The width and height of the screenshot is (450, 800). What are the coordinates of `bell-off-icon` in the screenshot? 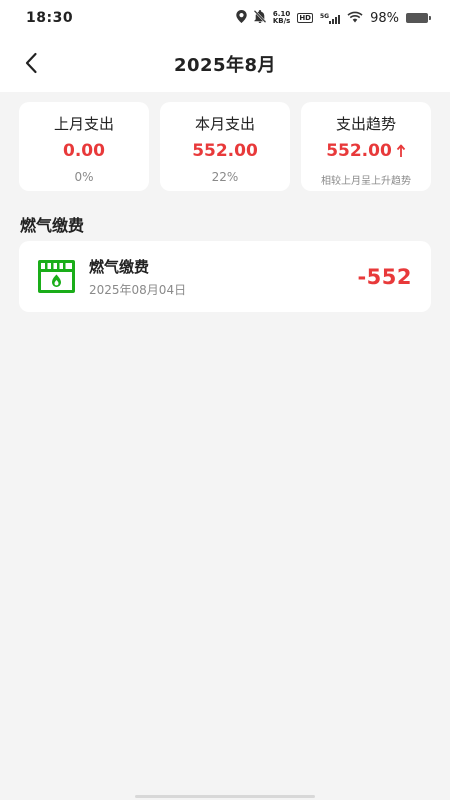 It's located at (260, 18).